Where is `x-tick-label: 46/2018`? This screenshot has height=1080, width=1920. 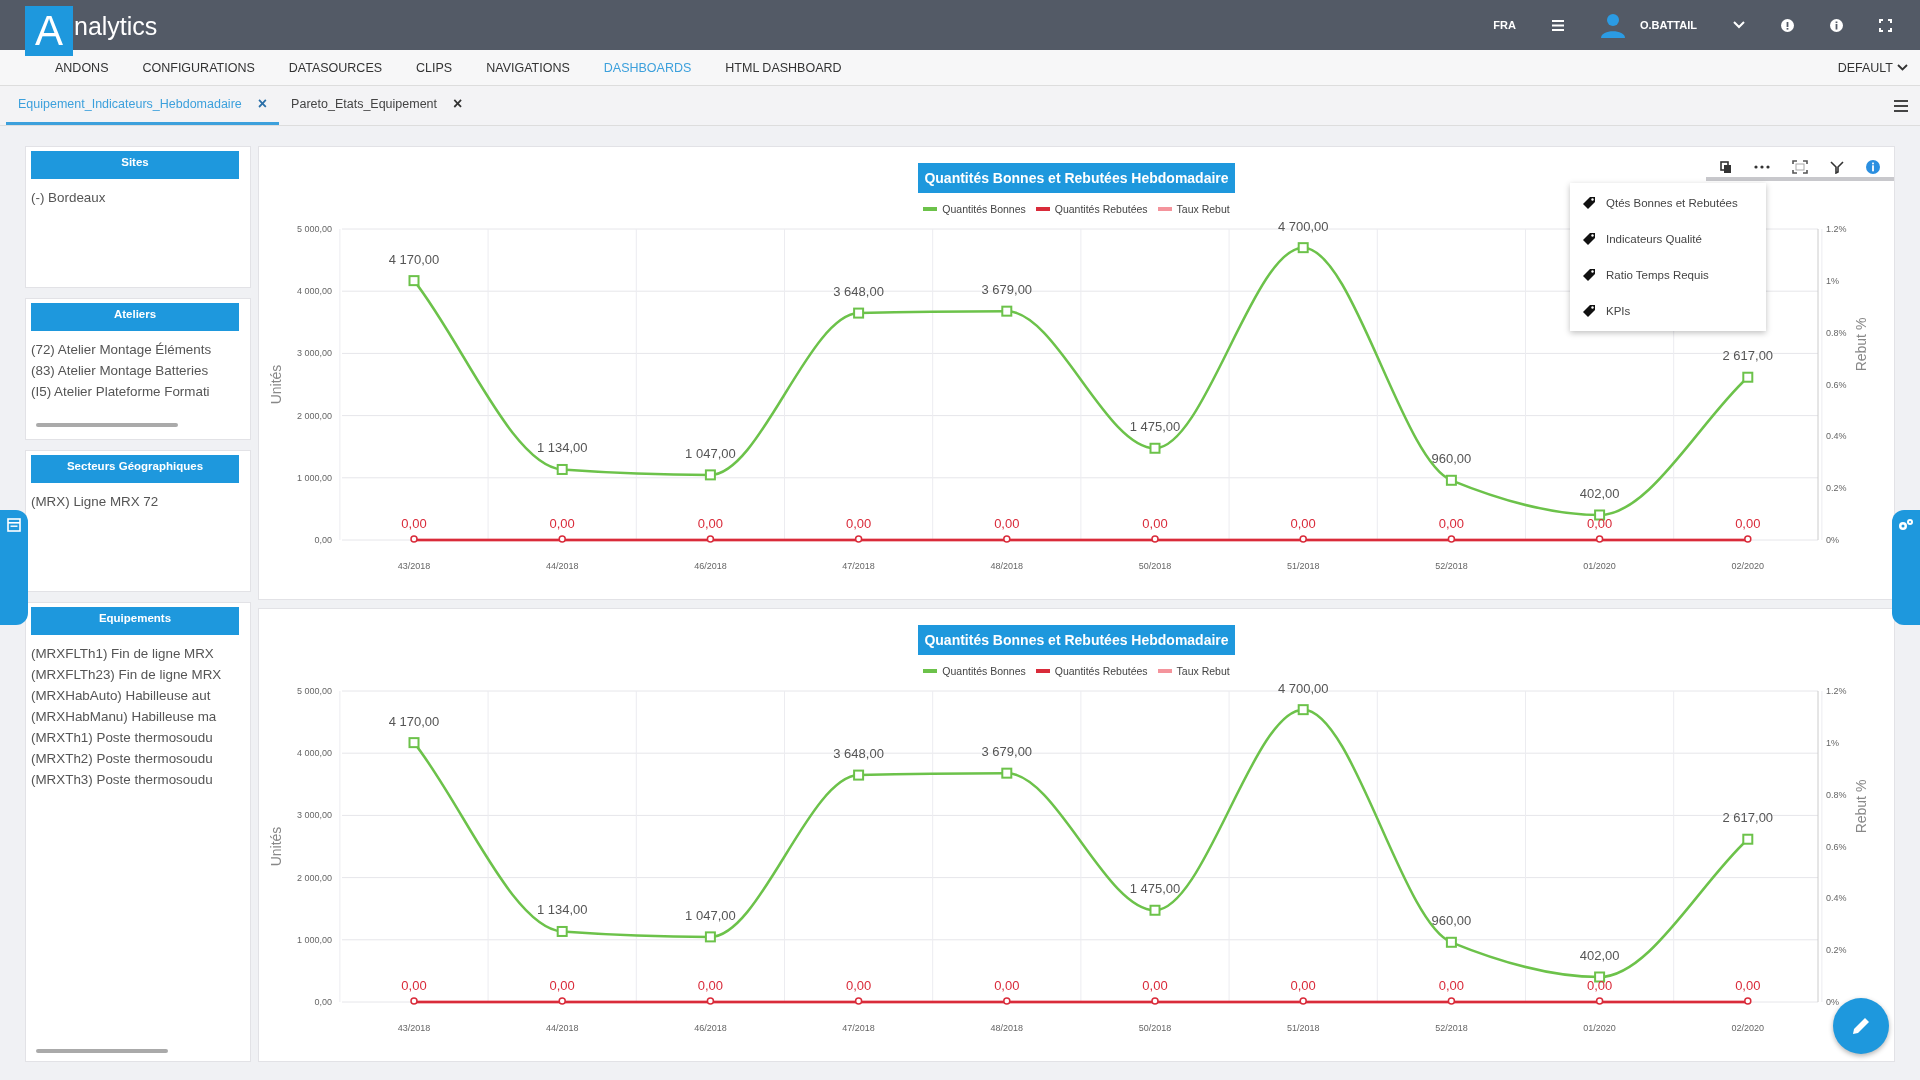 x-tick-label: 46/2018 is located at coordinates (710, 566).